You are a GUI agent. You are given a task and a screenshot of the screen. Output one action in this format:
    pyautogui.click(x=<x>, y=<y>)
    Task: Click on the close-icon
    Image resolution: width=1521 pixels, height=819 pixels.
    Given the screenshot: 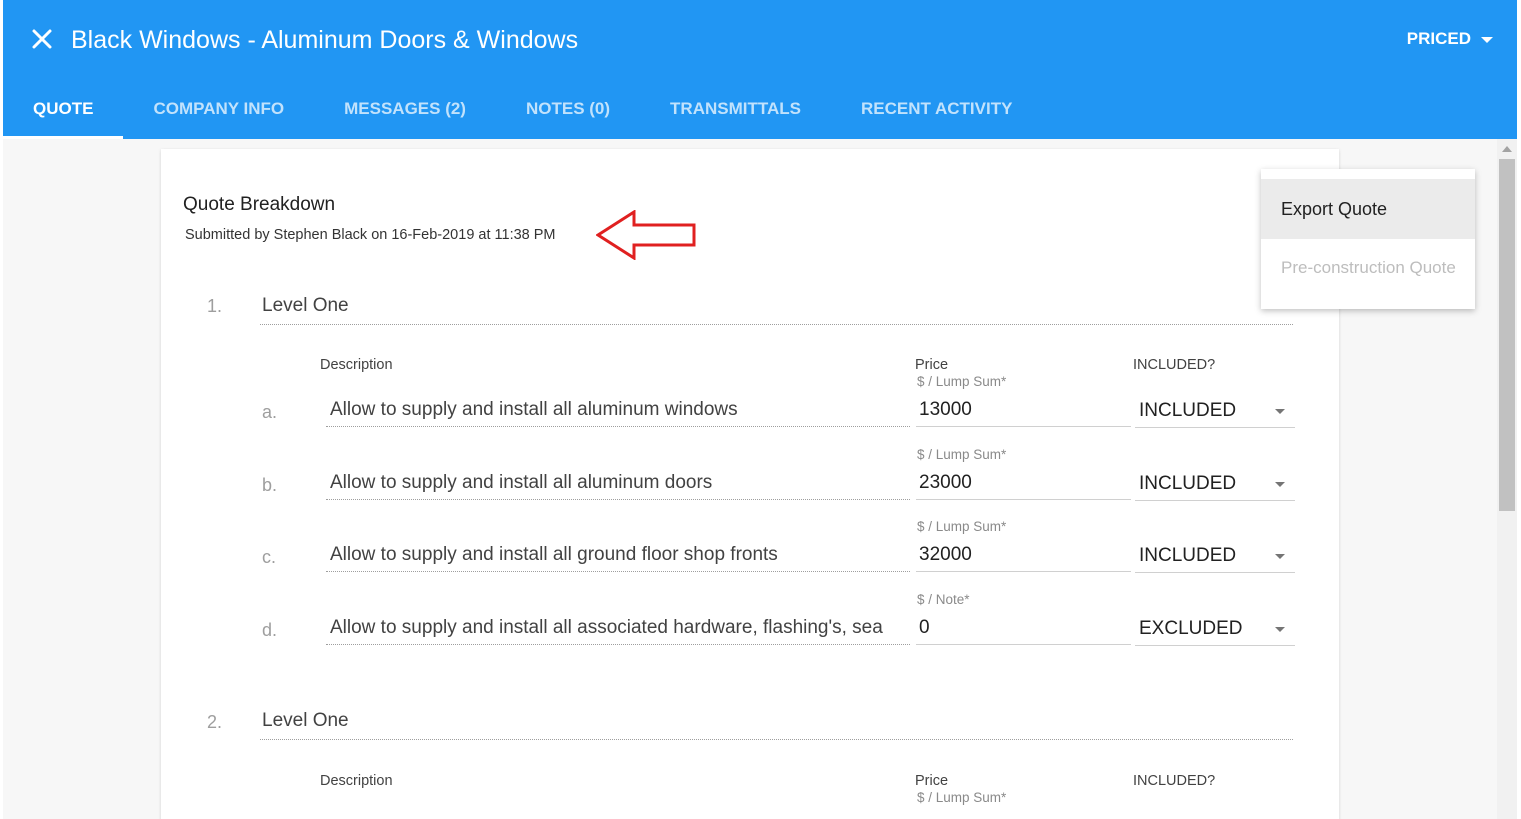 What is the action you would take?
    pyautogui.click(x=42, y=39)
    